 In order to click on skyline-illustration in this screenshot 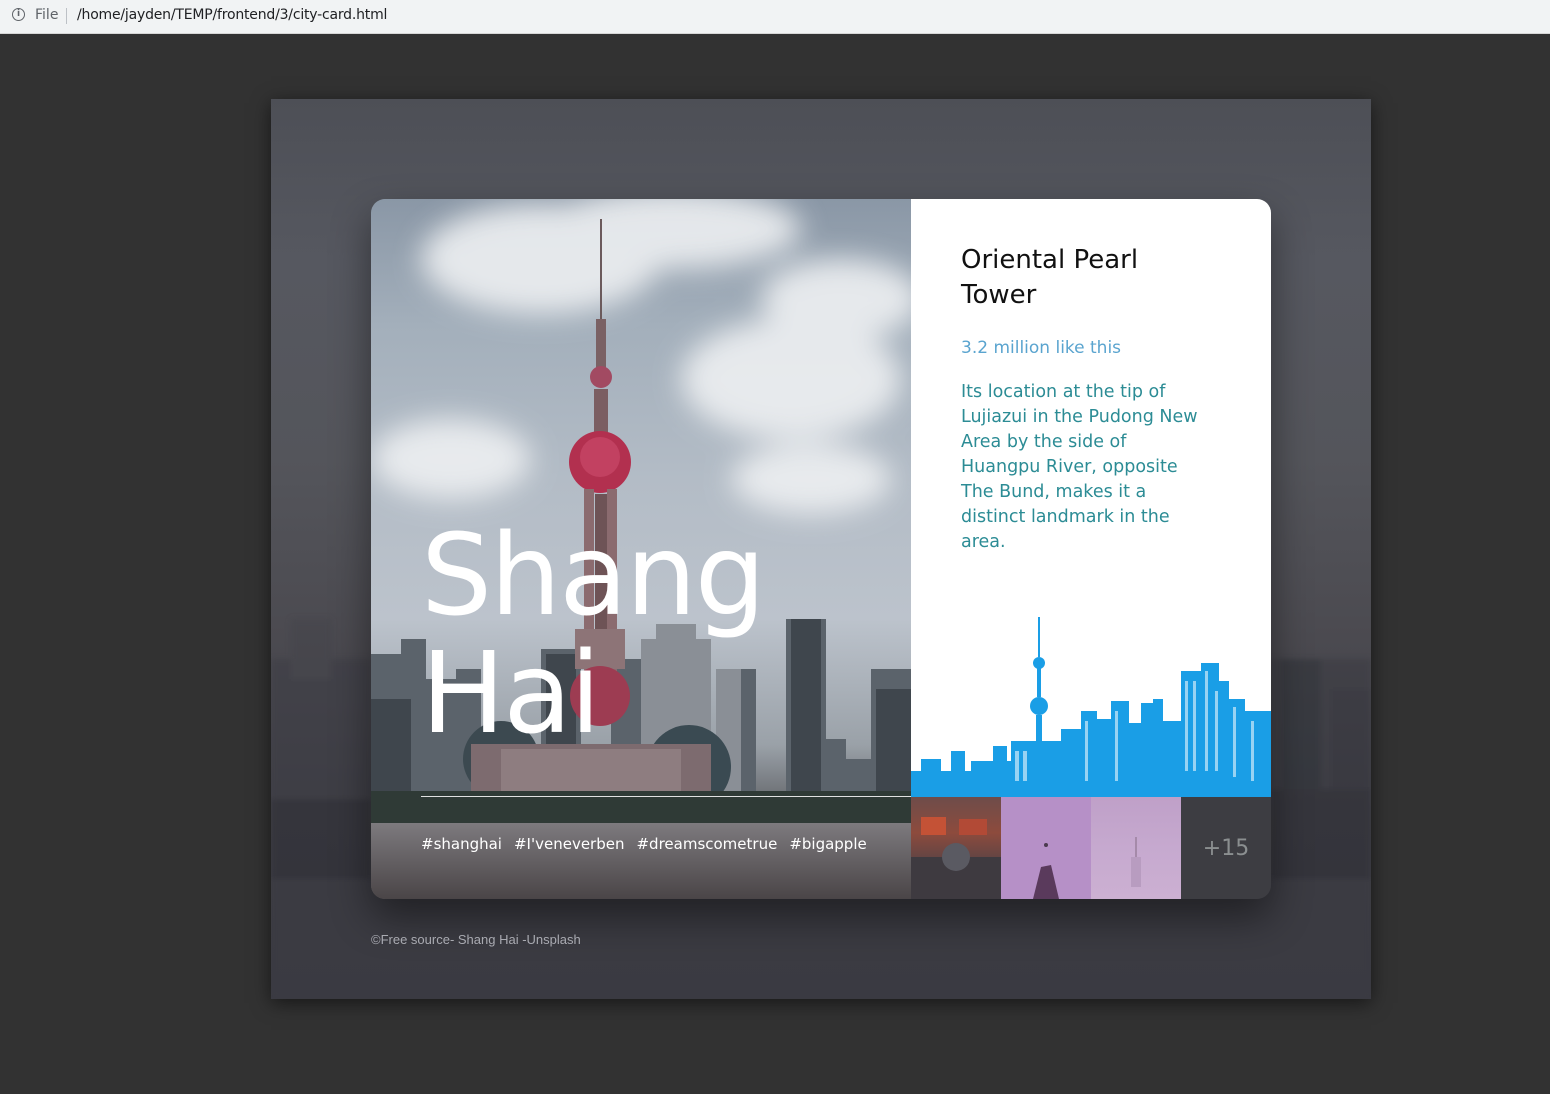, I will do `click(1091, 707)`.